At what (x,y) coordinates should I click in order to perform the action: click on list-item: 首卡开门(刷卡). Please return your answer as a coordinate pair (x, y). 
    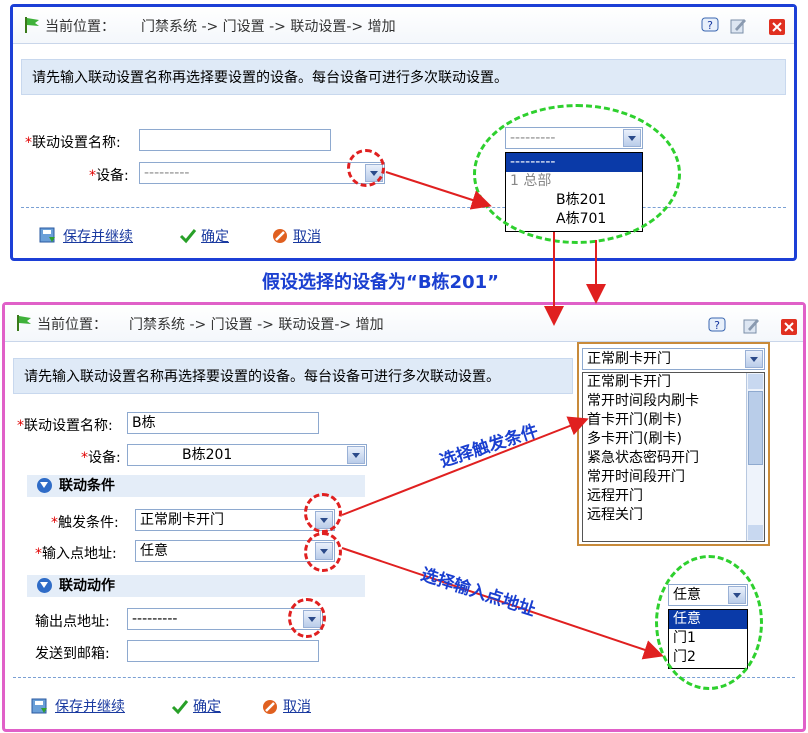
    Looking at the image, I should click on (673, 420).